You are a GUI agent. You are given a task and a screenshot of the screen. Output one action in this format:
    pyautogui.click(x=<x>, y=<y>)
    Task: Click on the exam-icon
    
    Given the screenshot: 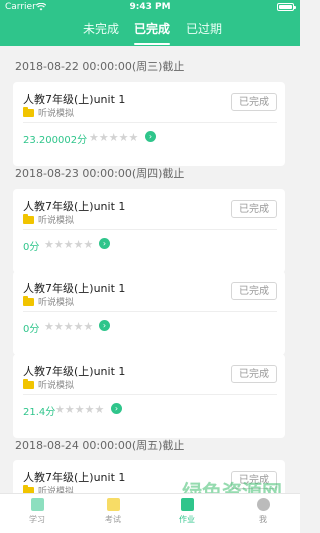 What is the action you would take?
    pyautogui.click(x=113, y=504)
    